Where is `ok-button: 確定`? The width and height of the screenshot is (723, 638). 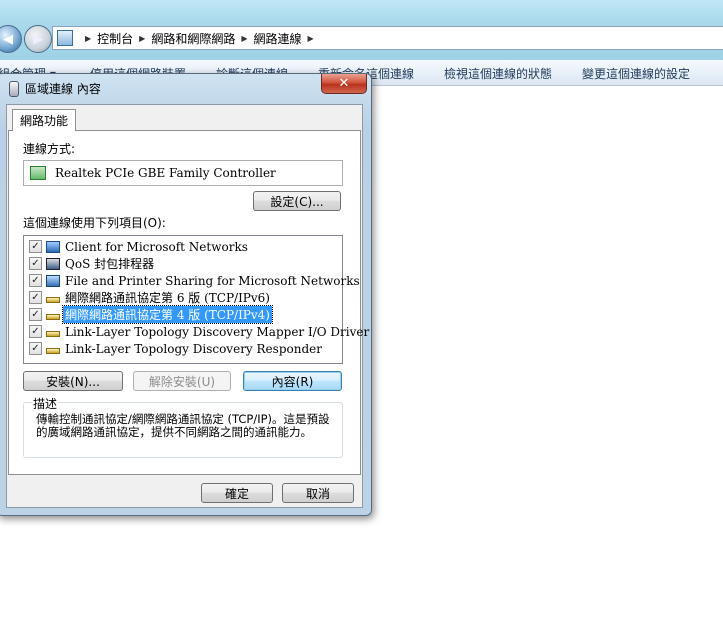 ok-button: 確定 is located at coordinates (237, 493).